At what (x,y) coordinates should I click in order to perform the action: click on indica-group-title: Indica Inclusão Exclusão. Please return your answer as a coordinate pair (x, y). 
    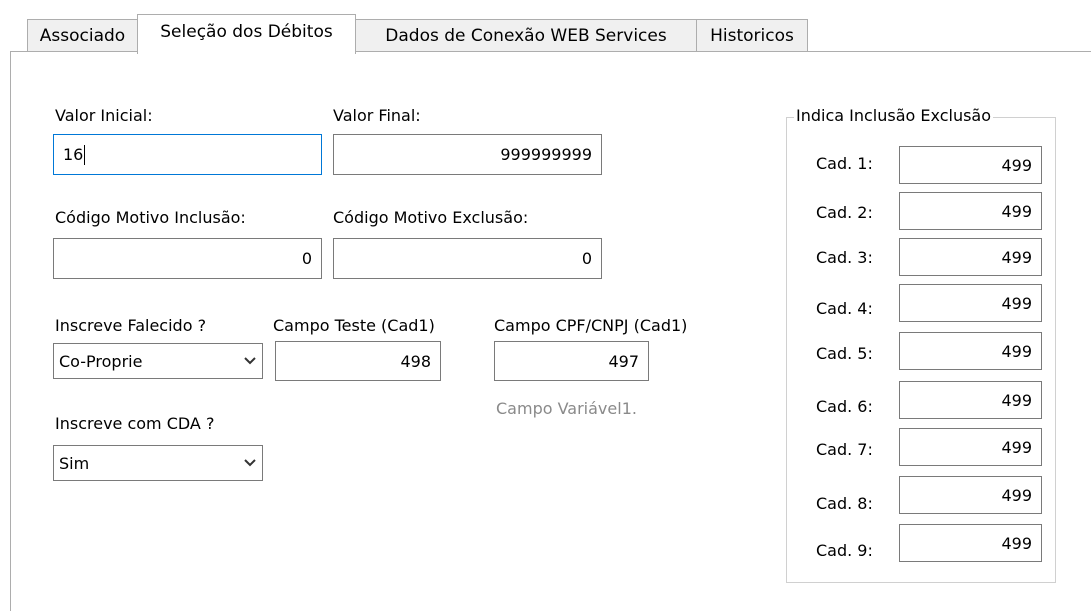
    Looking at the image, I should click on (894, 116).